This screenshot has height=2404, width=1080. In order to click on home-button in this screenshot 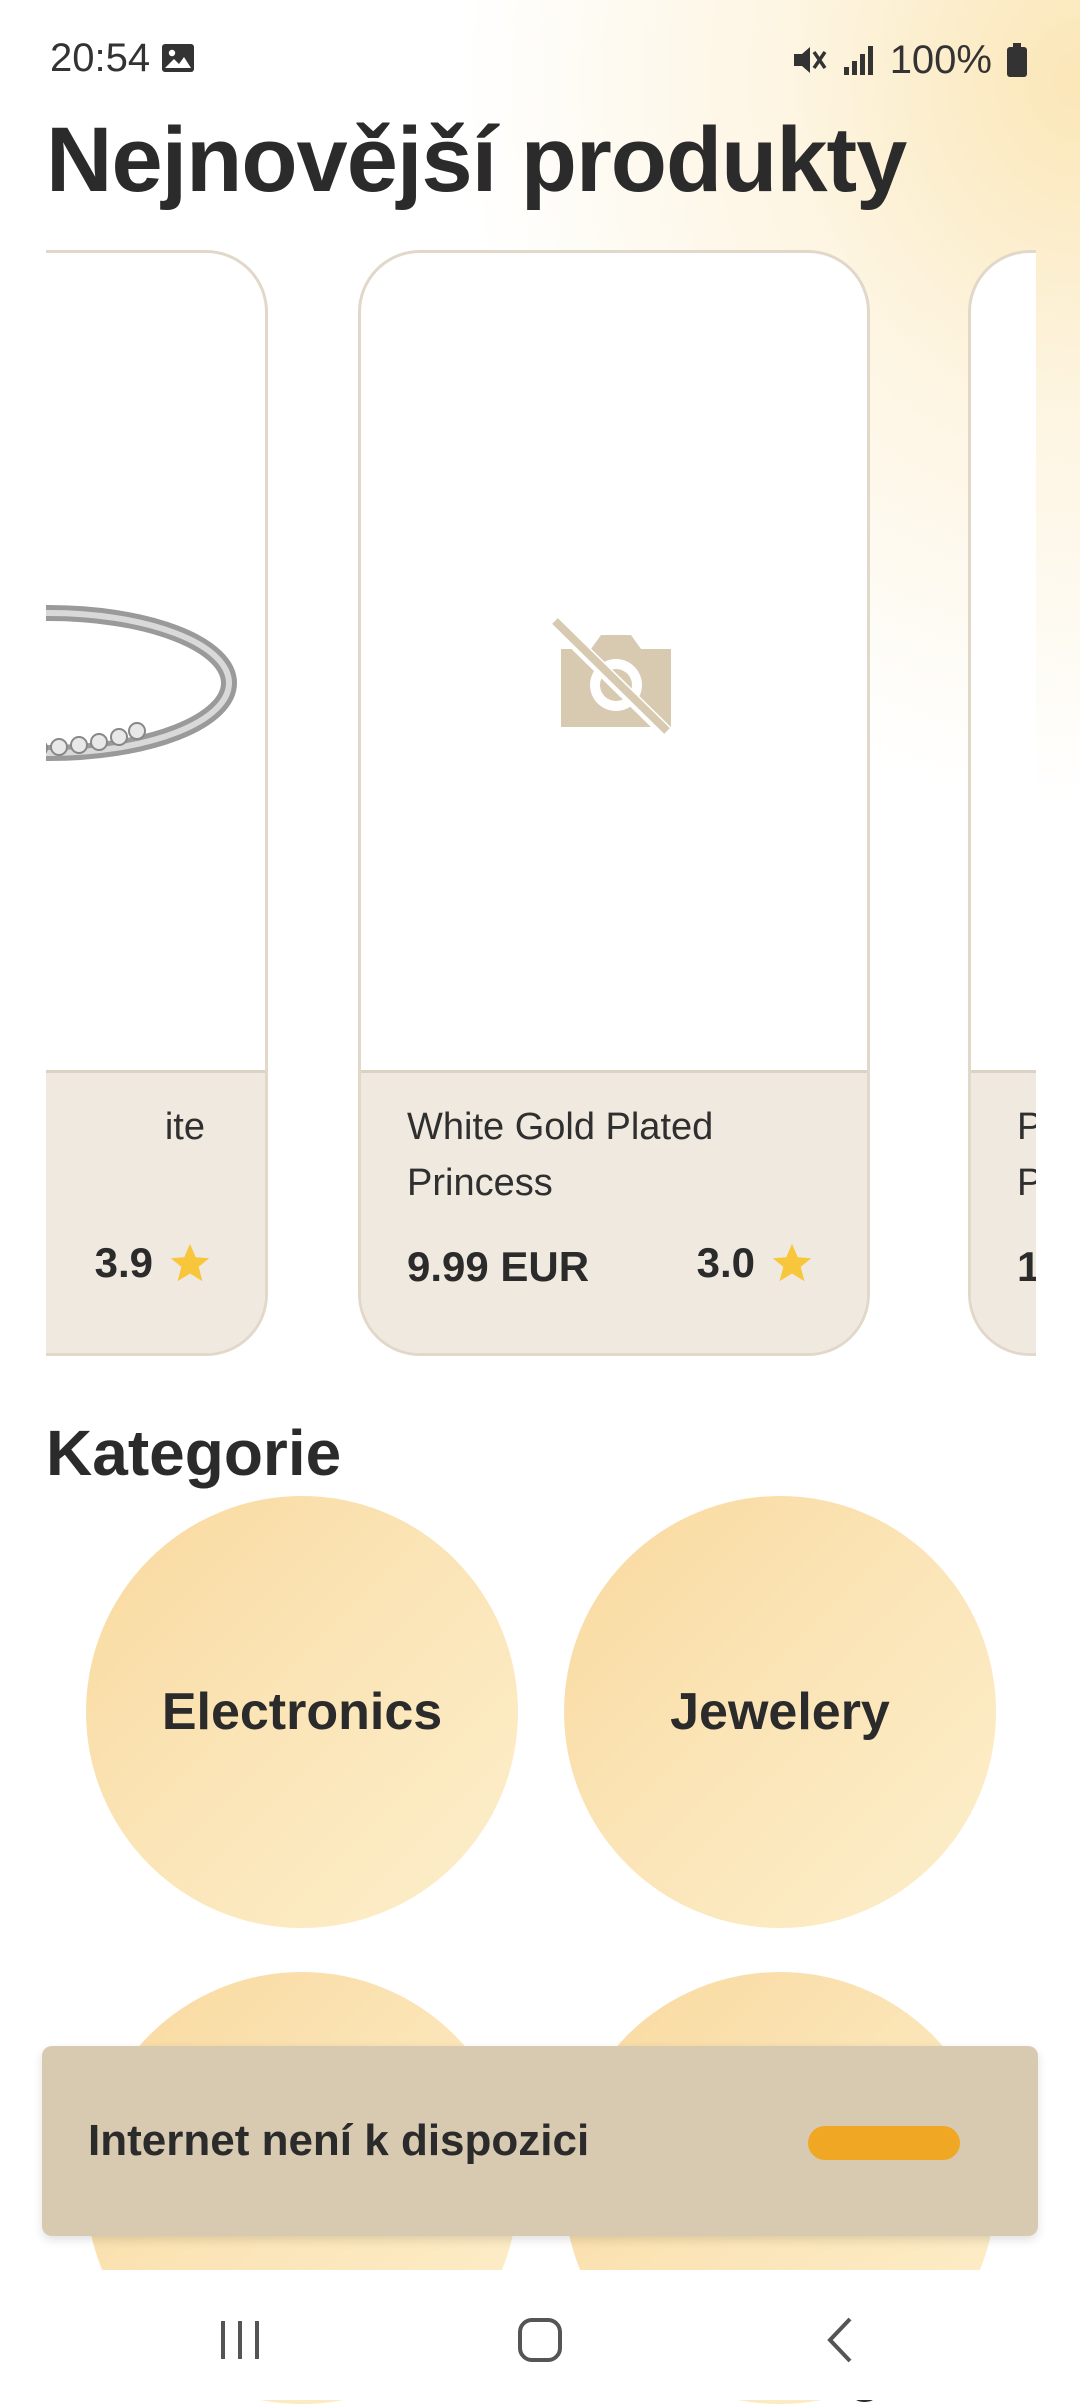, I will do `click(540, 2340)`.